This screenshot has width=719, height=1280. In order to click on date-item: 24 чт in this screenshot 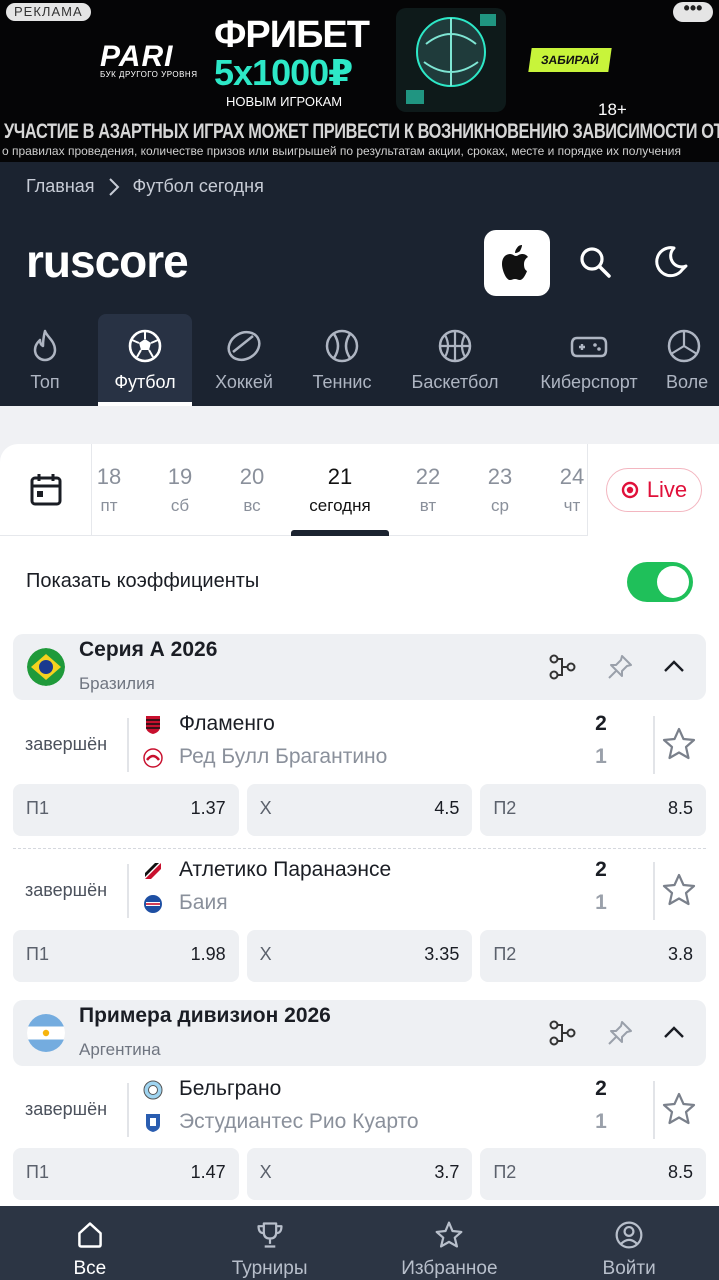, I will do `click(572, 490)`.